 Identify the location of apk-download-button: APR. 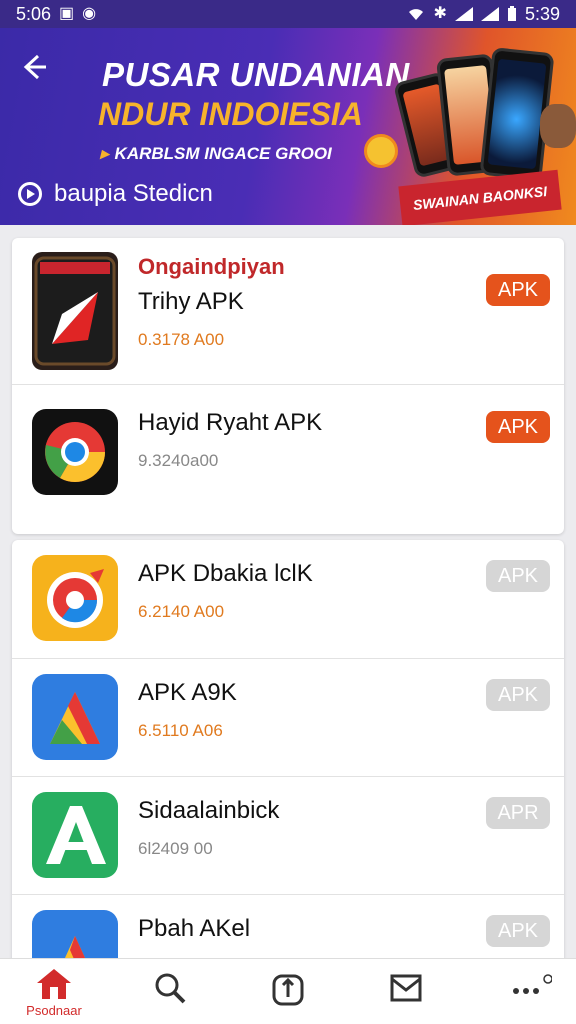
(518, 813).